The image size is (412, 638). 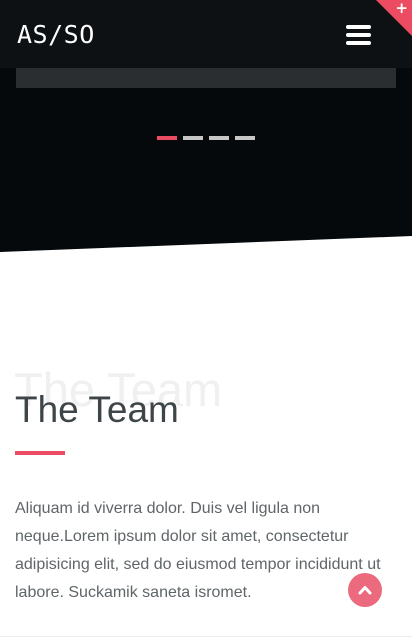 I want to click on slider-pagination, so click(x=206, y=138).